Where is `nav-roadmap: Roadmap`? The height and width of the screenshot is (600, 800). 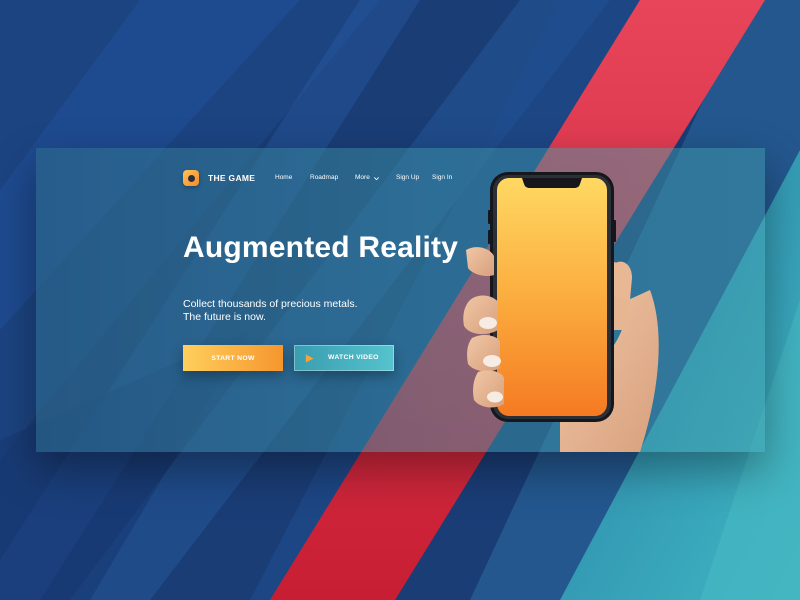 nav-roadmap: Roadmap is located at coordinates (324, 178).